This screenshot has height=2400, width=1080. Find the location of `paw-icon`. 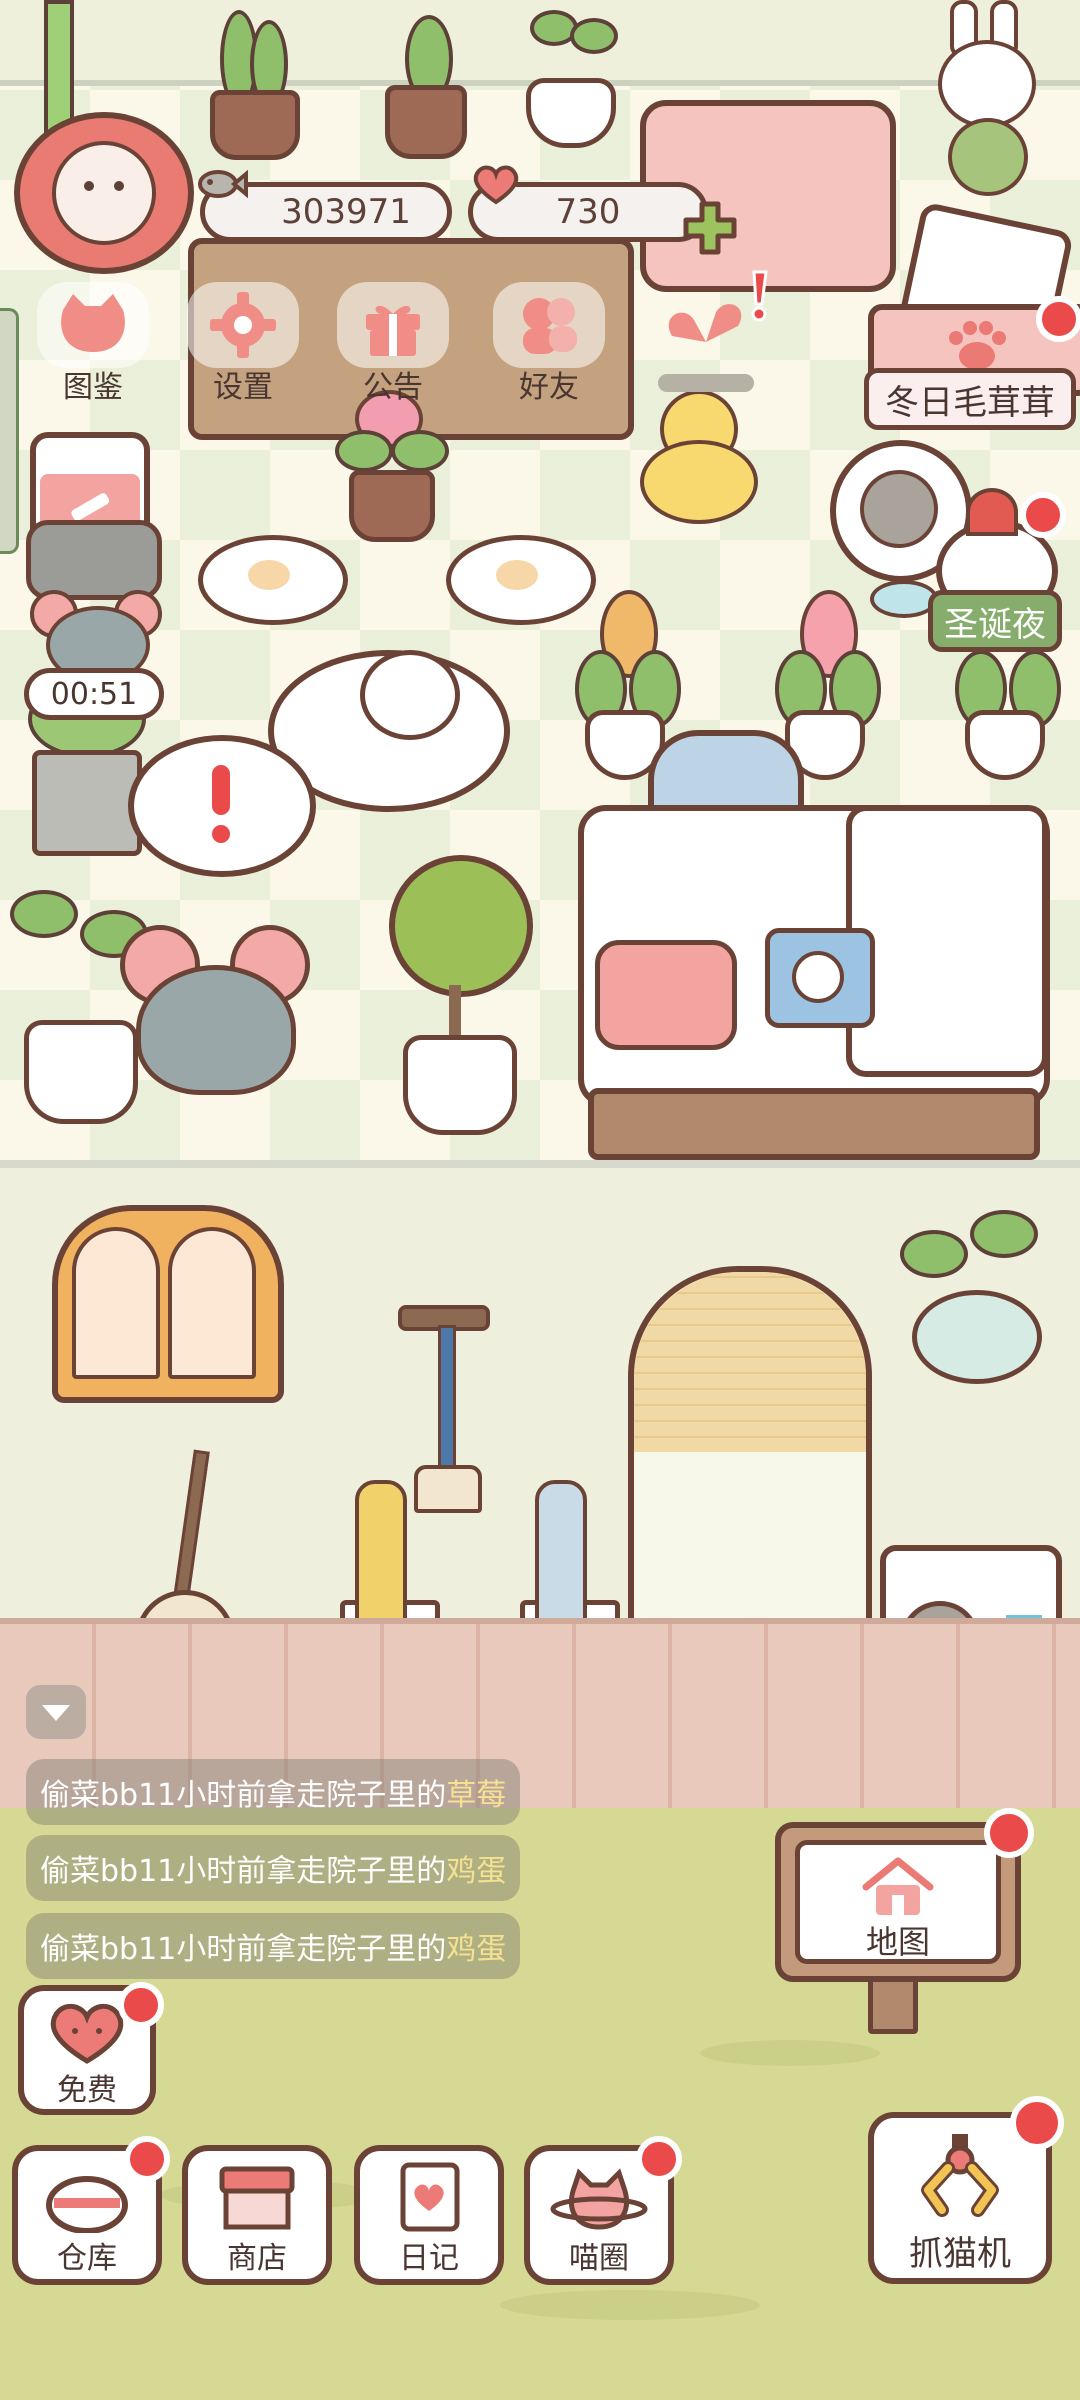

paw-icon is located at coordinates (977, 345).